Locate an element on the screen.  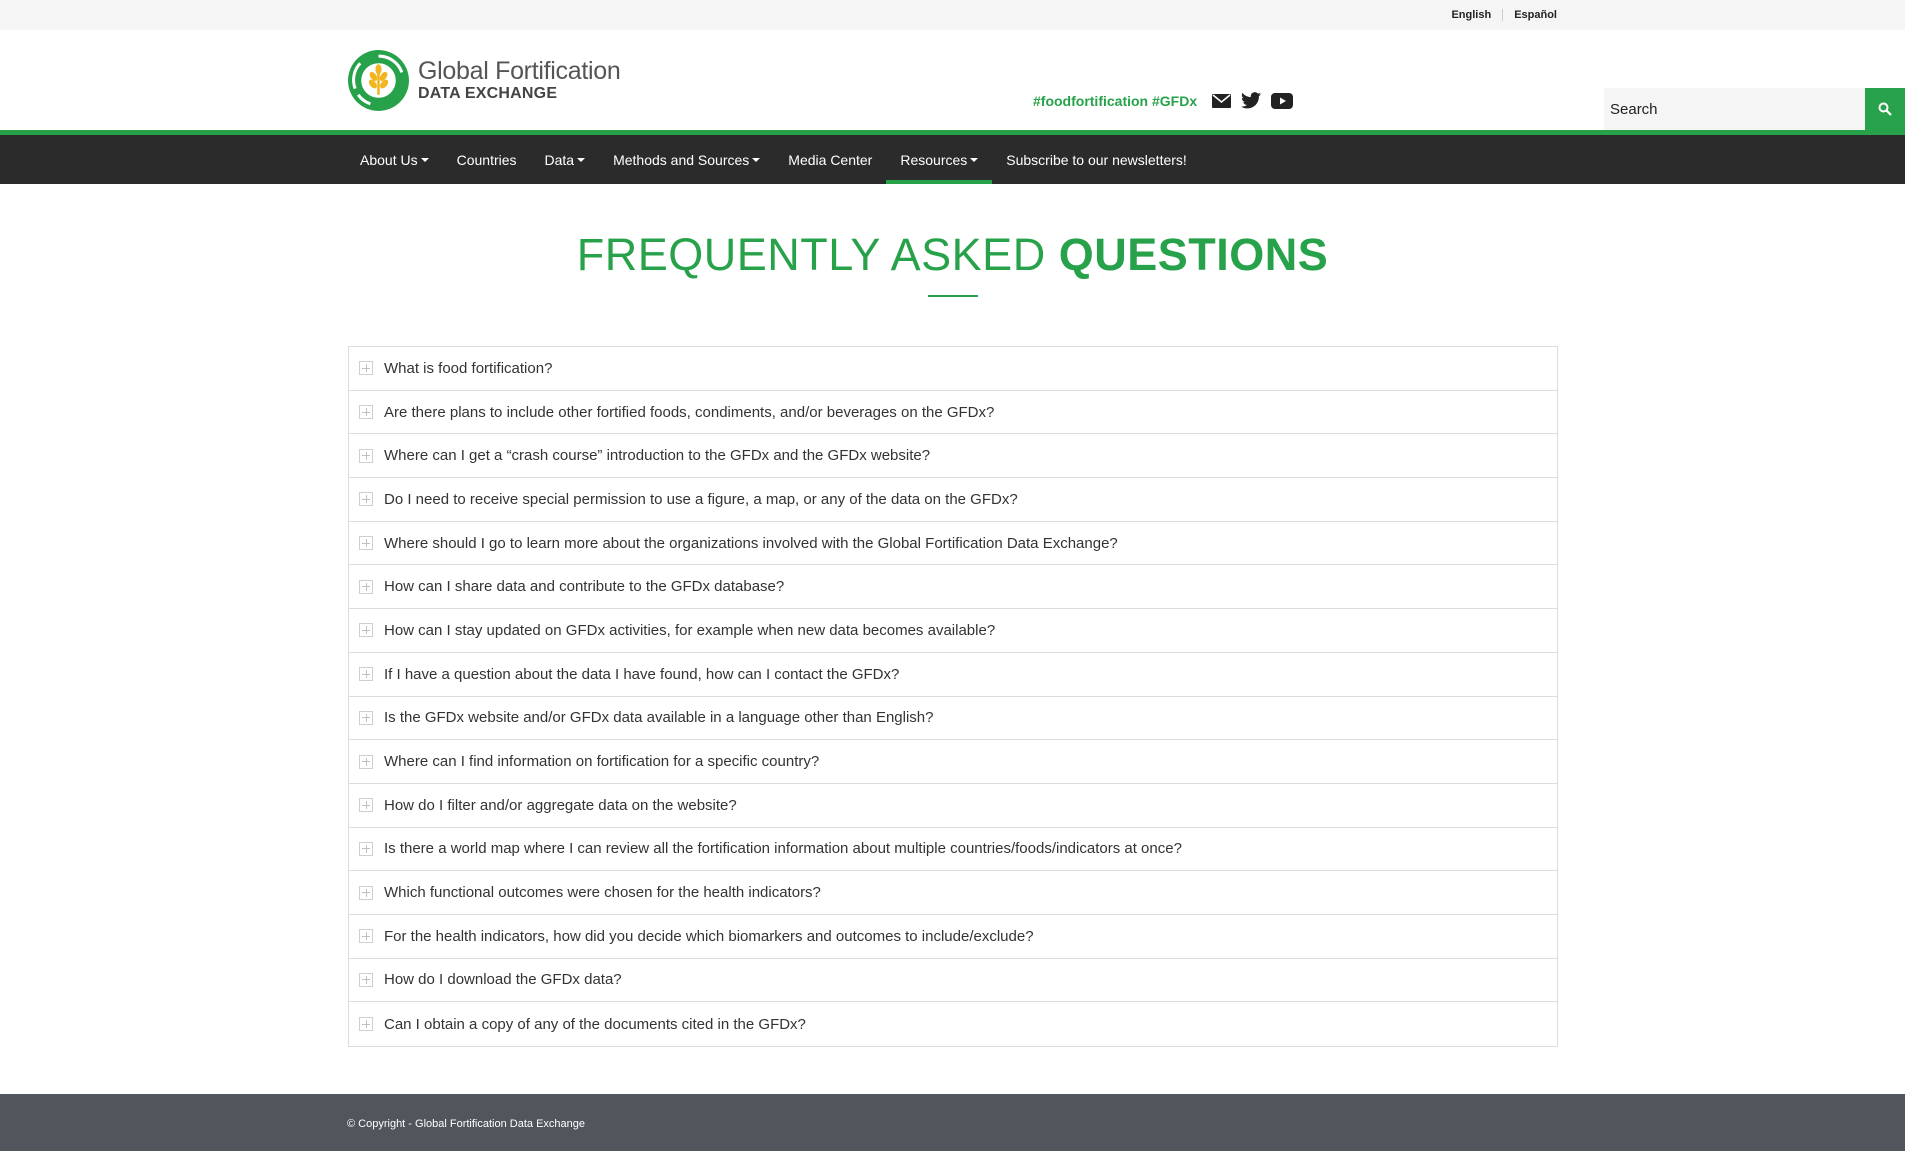
page-title: FREQUENTLY ASKED QUESTIONS is located at coordinates (952, 254).